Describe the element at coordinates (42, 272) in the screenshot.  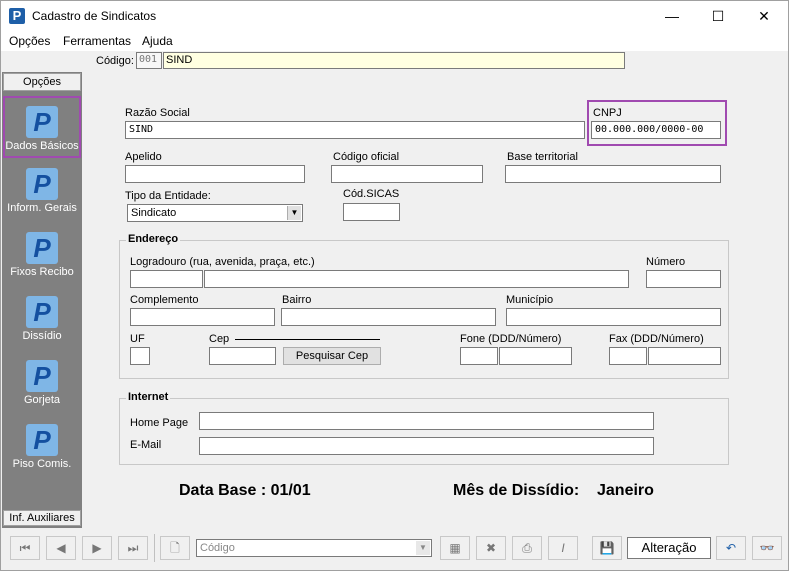
I see `sidebar-item-label: Fixos Recibo` at that location.